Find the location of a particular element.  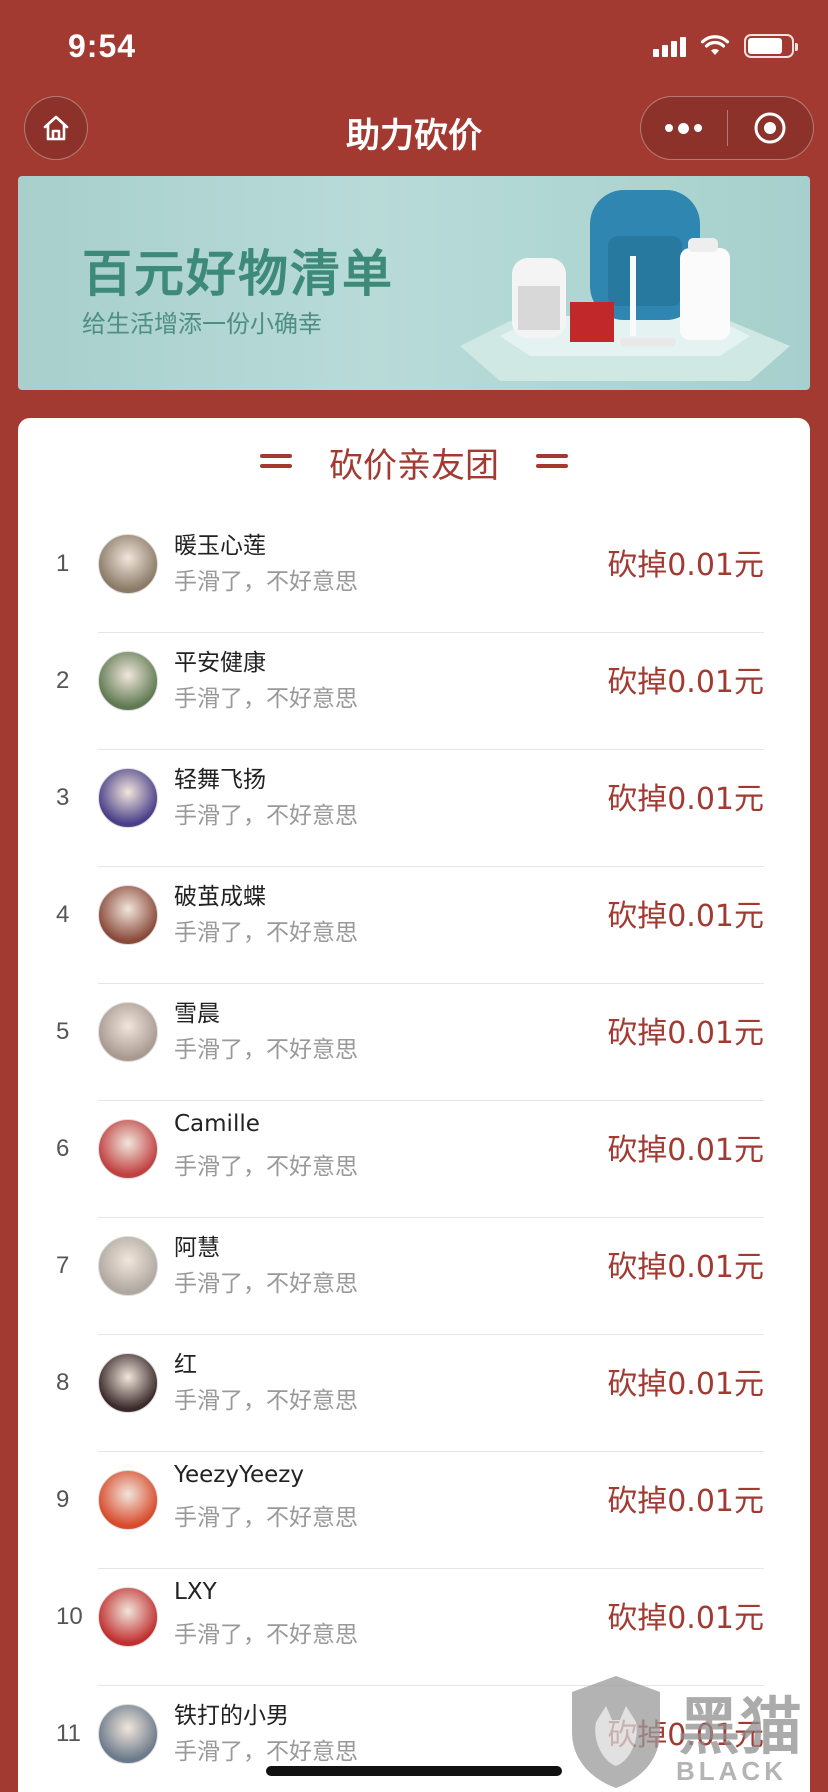

title-decoration-right is located at coordinates (552, 464).